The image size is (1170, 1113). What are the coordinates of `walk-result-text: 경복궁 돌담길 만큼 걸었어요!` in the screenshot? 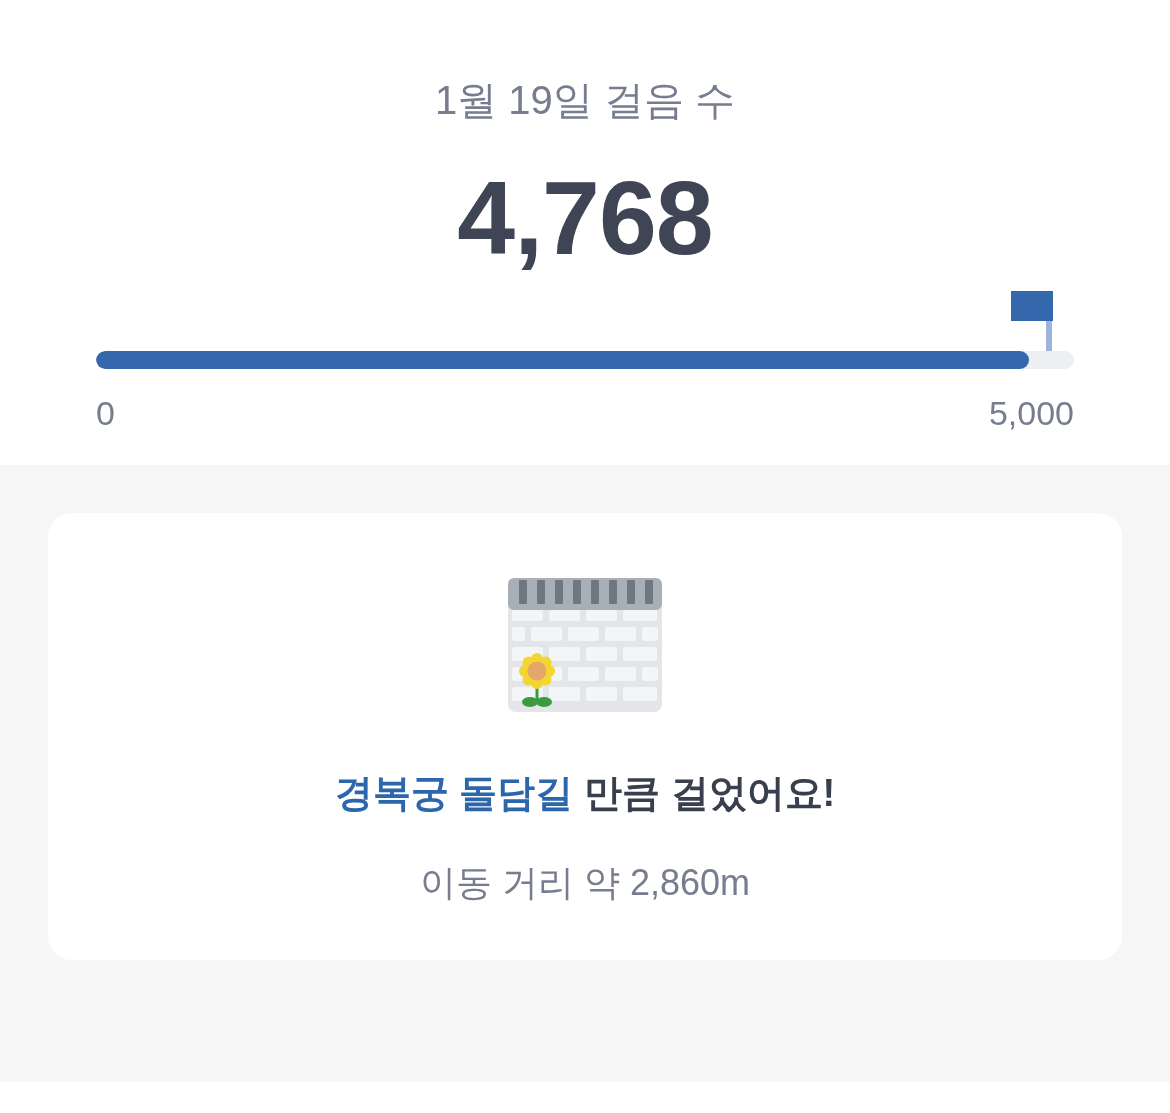 It's located at (585, 793).